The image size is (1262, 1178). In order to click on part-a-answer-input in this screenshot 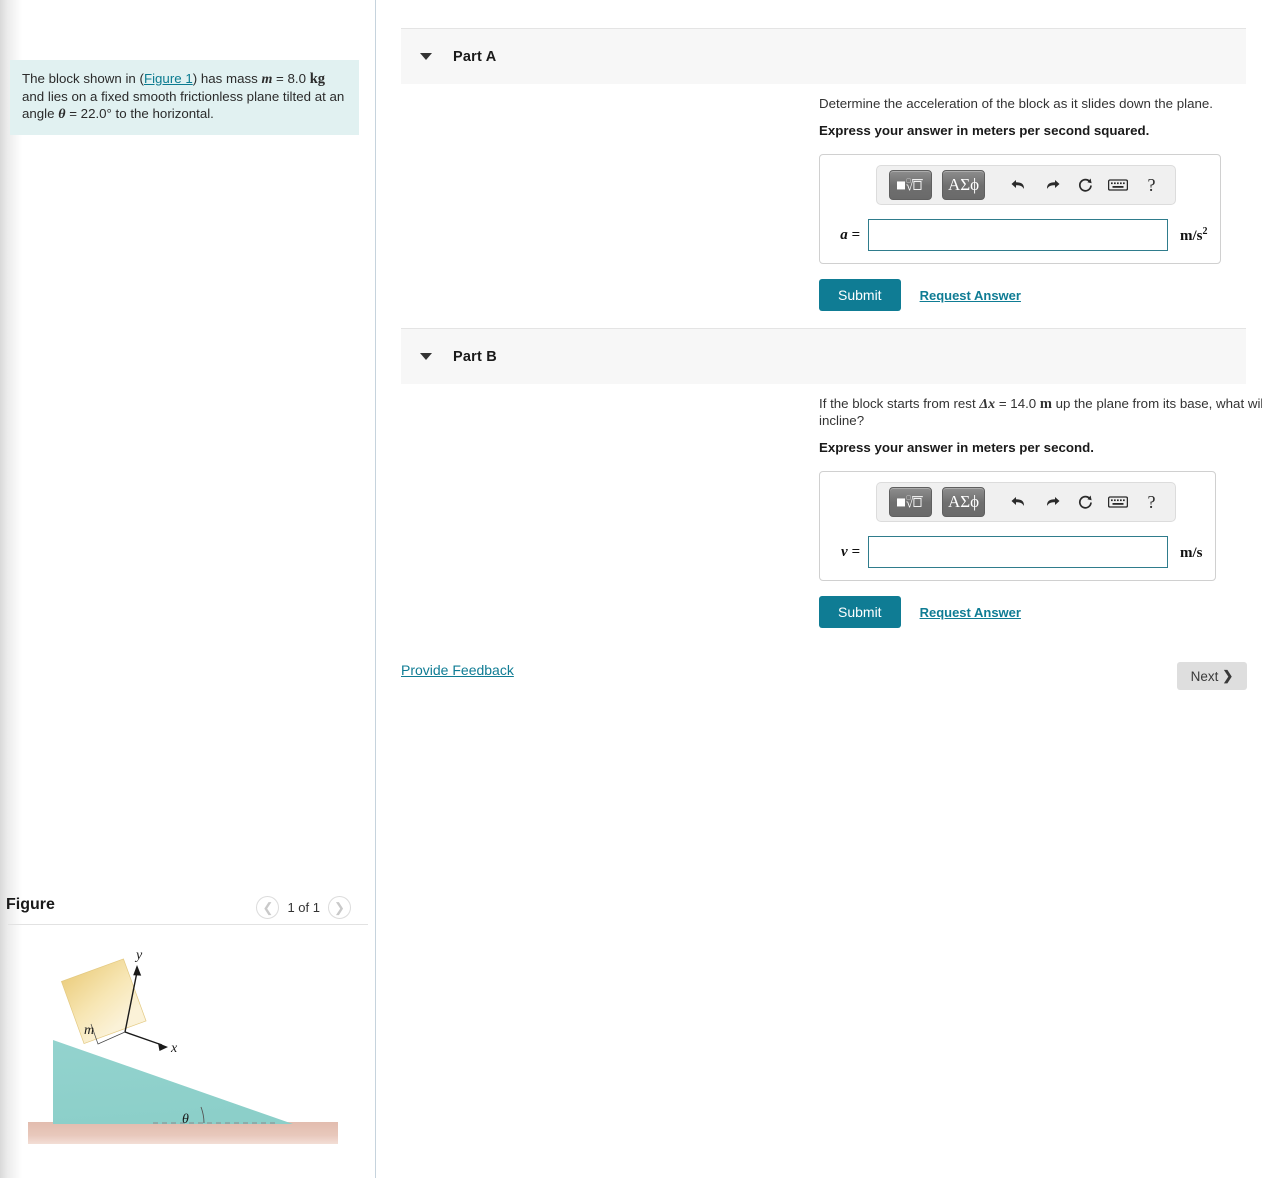, I will do `click(1018, 235)`.